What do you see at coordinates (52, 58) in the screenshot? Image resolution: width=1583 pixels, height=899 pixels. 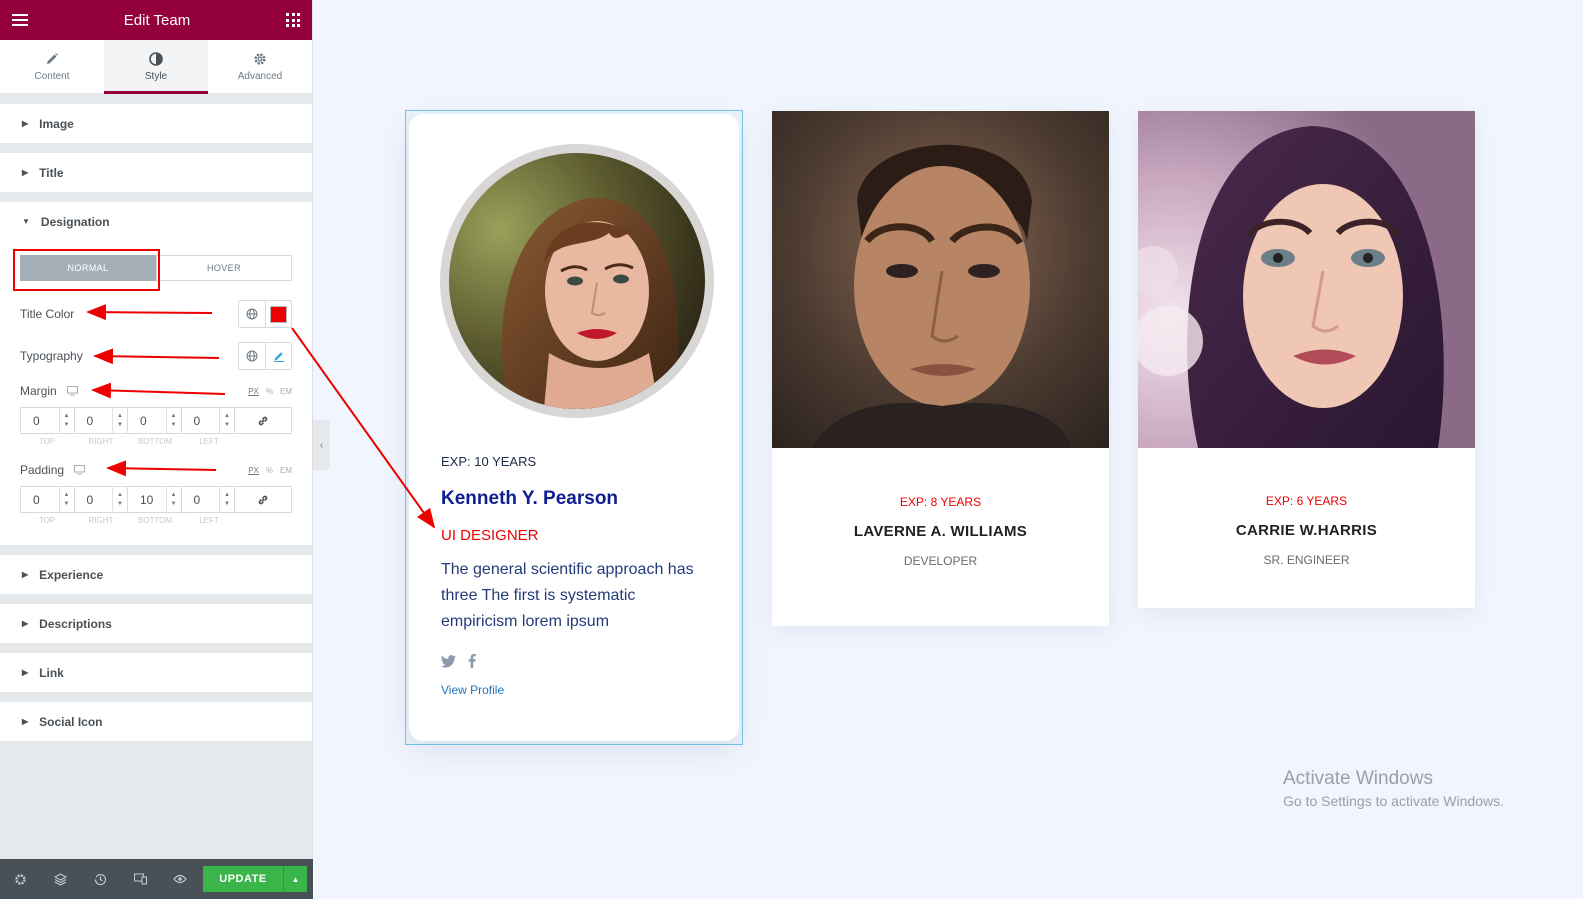 I see `pencil-icon` at bounding box center [52, 58].